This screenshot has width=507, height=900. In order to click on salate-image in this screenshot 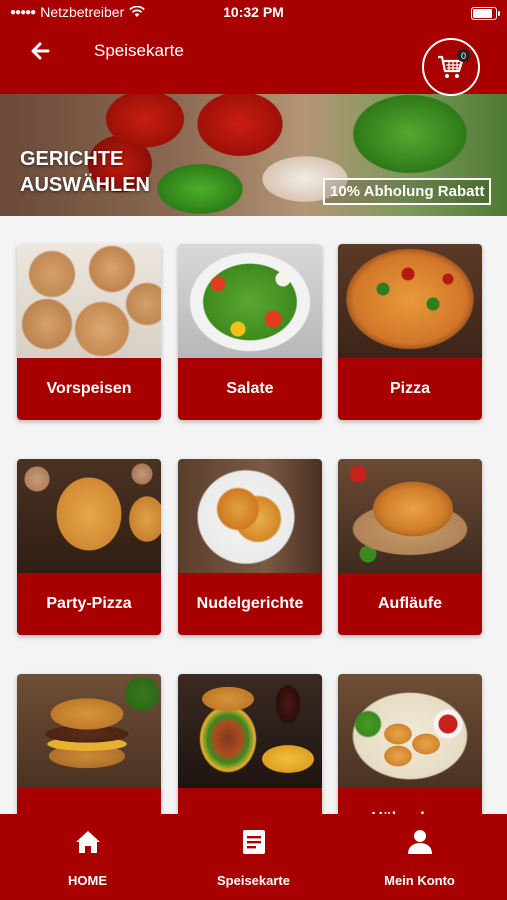, I will do `click(250, 301)`.